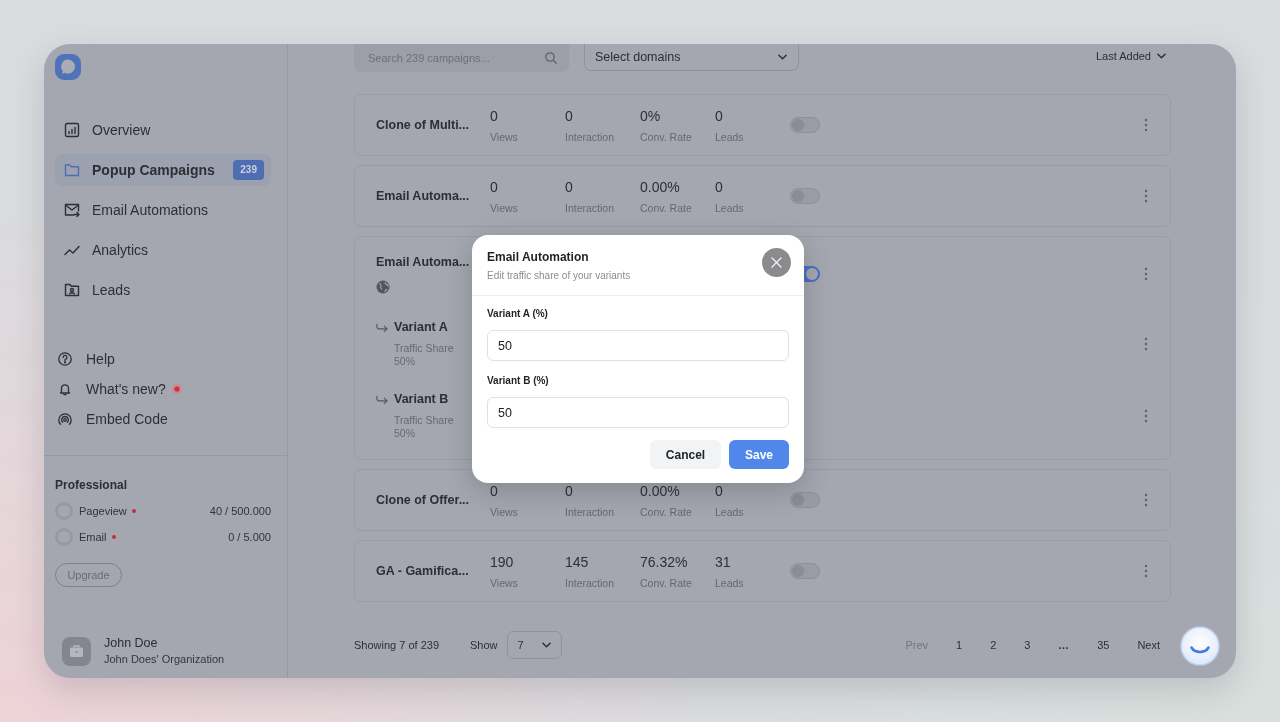 This screenshot has width=1280, height=722. I want to click on variant-name: Variant B, so click(421, 399).